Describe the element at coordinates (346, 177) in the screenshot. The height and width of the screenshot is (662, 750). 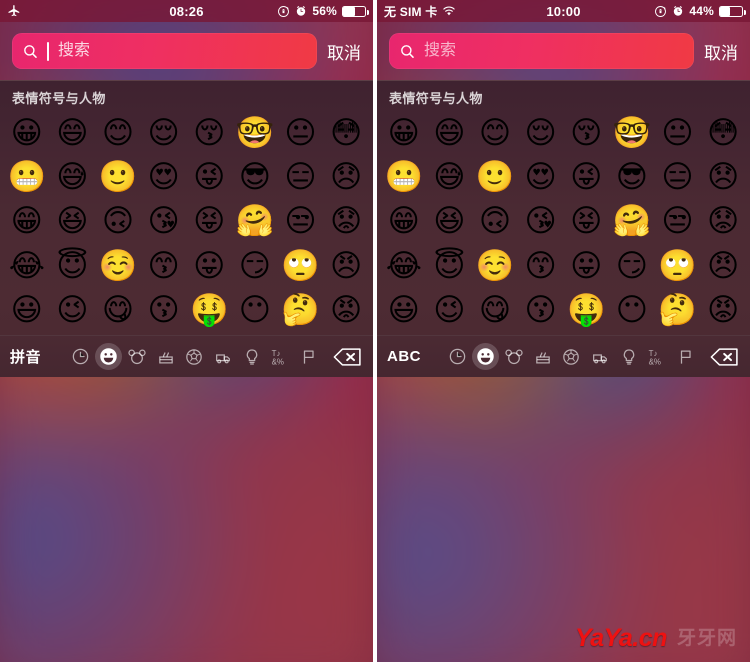
I see `emoji-key: 😞` at that location.